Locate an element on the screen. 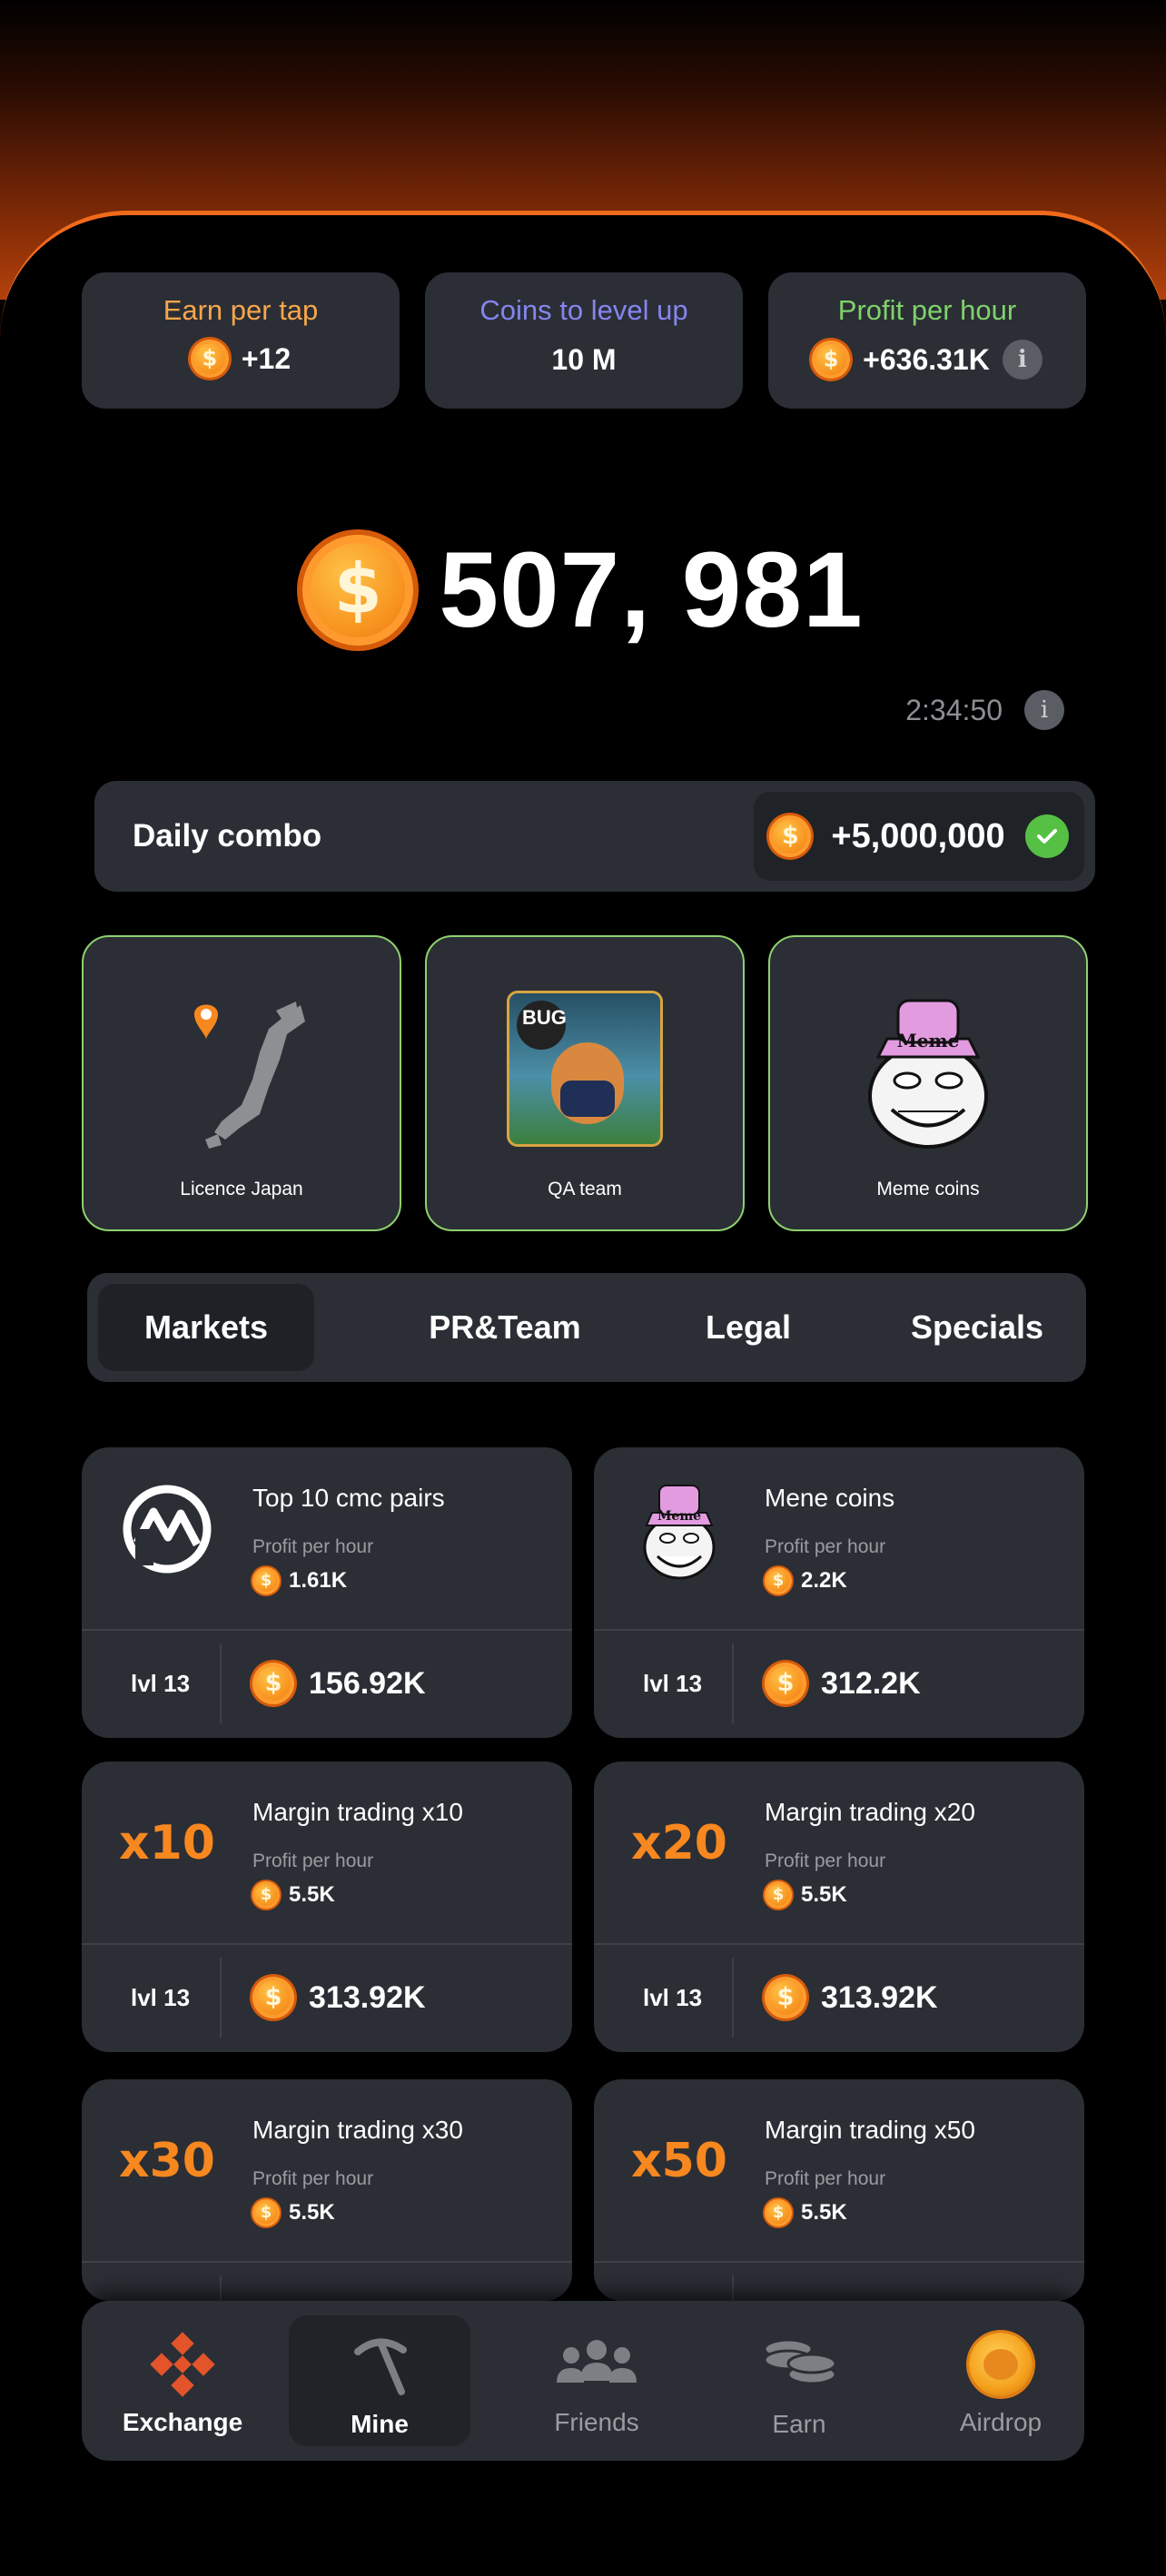  upgrade-name: Top 10 cmc pairs is located at coordinates (349, 1498).